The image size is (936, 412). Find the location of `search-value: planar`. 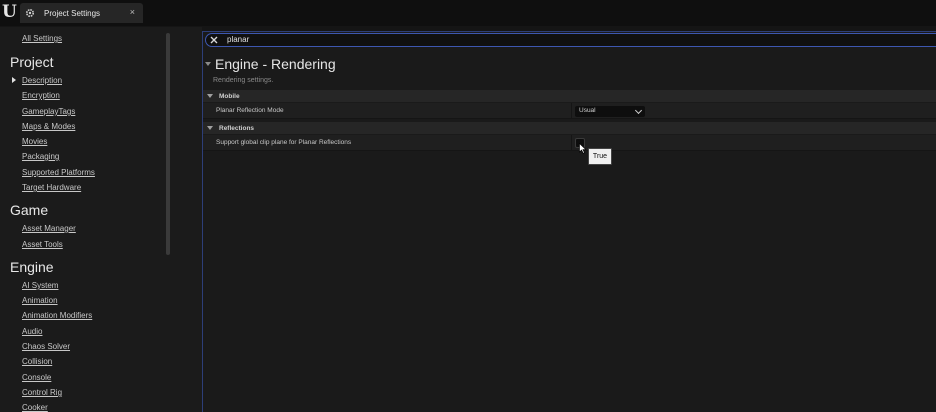

search-value: planar is located at coordinates (238, 39).